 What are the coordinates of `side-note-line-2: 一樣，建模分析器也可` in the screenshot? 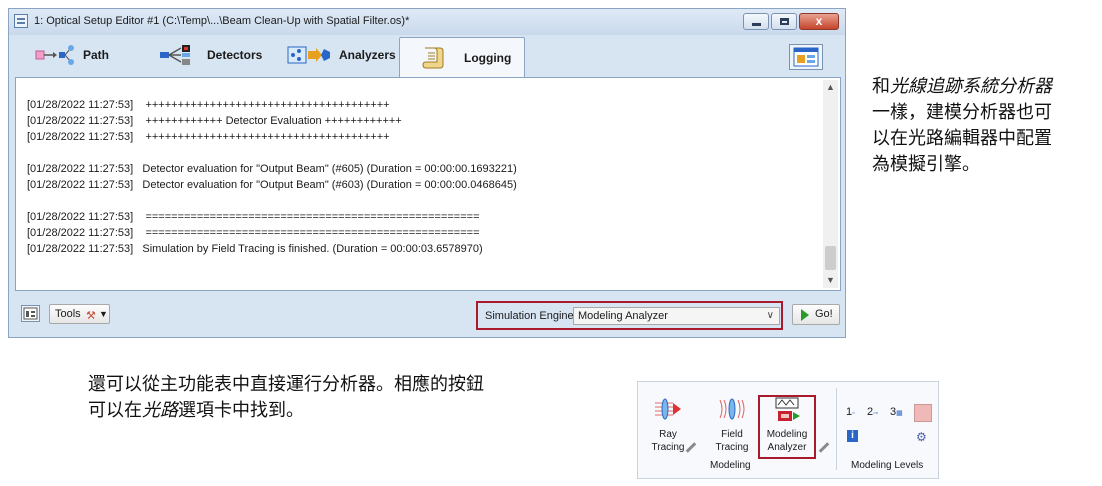 It's located at (962, 112).